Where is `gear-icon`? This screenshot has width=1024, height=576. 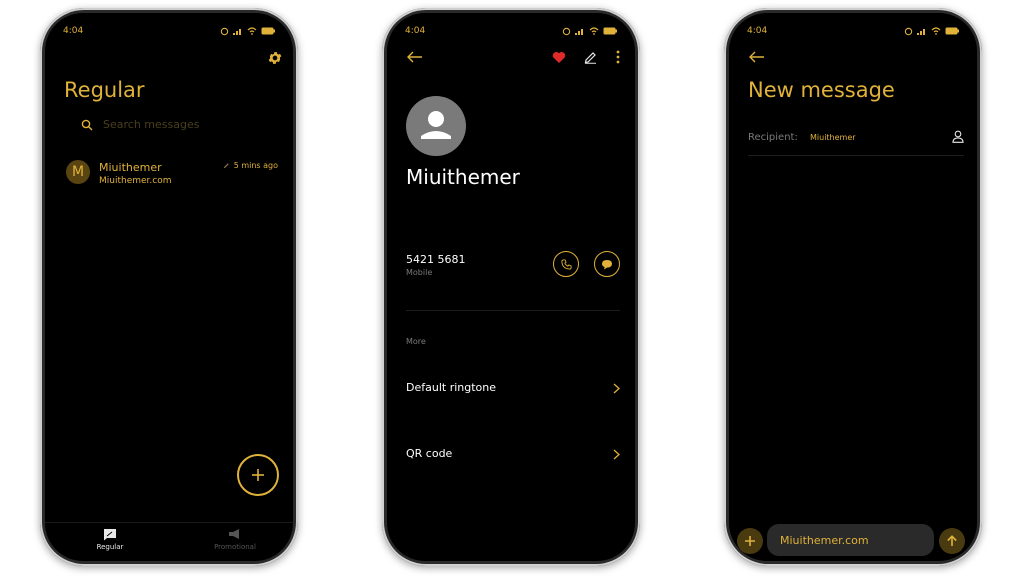
gear-icon is located at coordinates (275, 58).